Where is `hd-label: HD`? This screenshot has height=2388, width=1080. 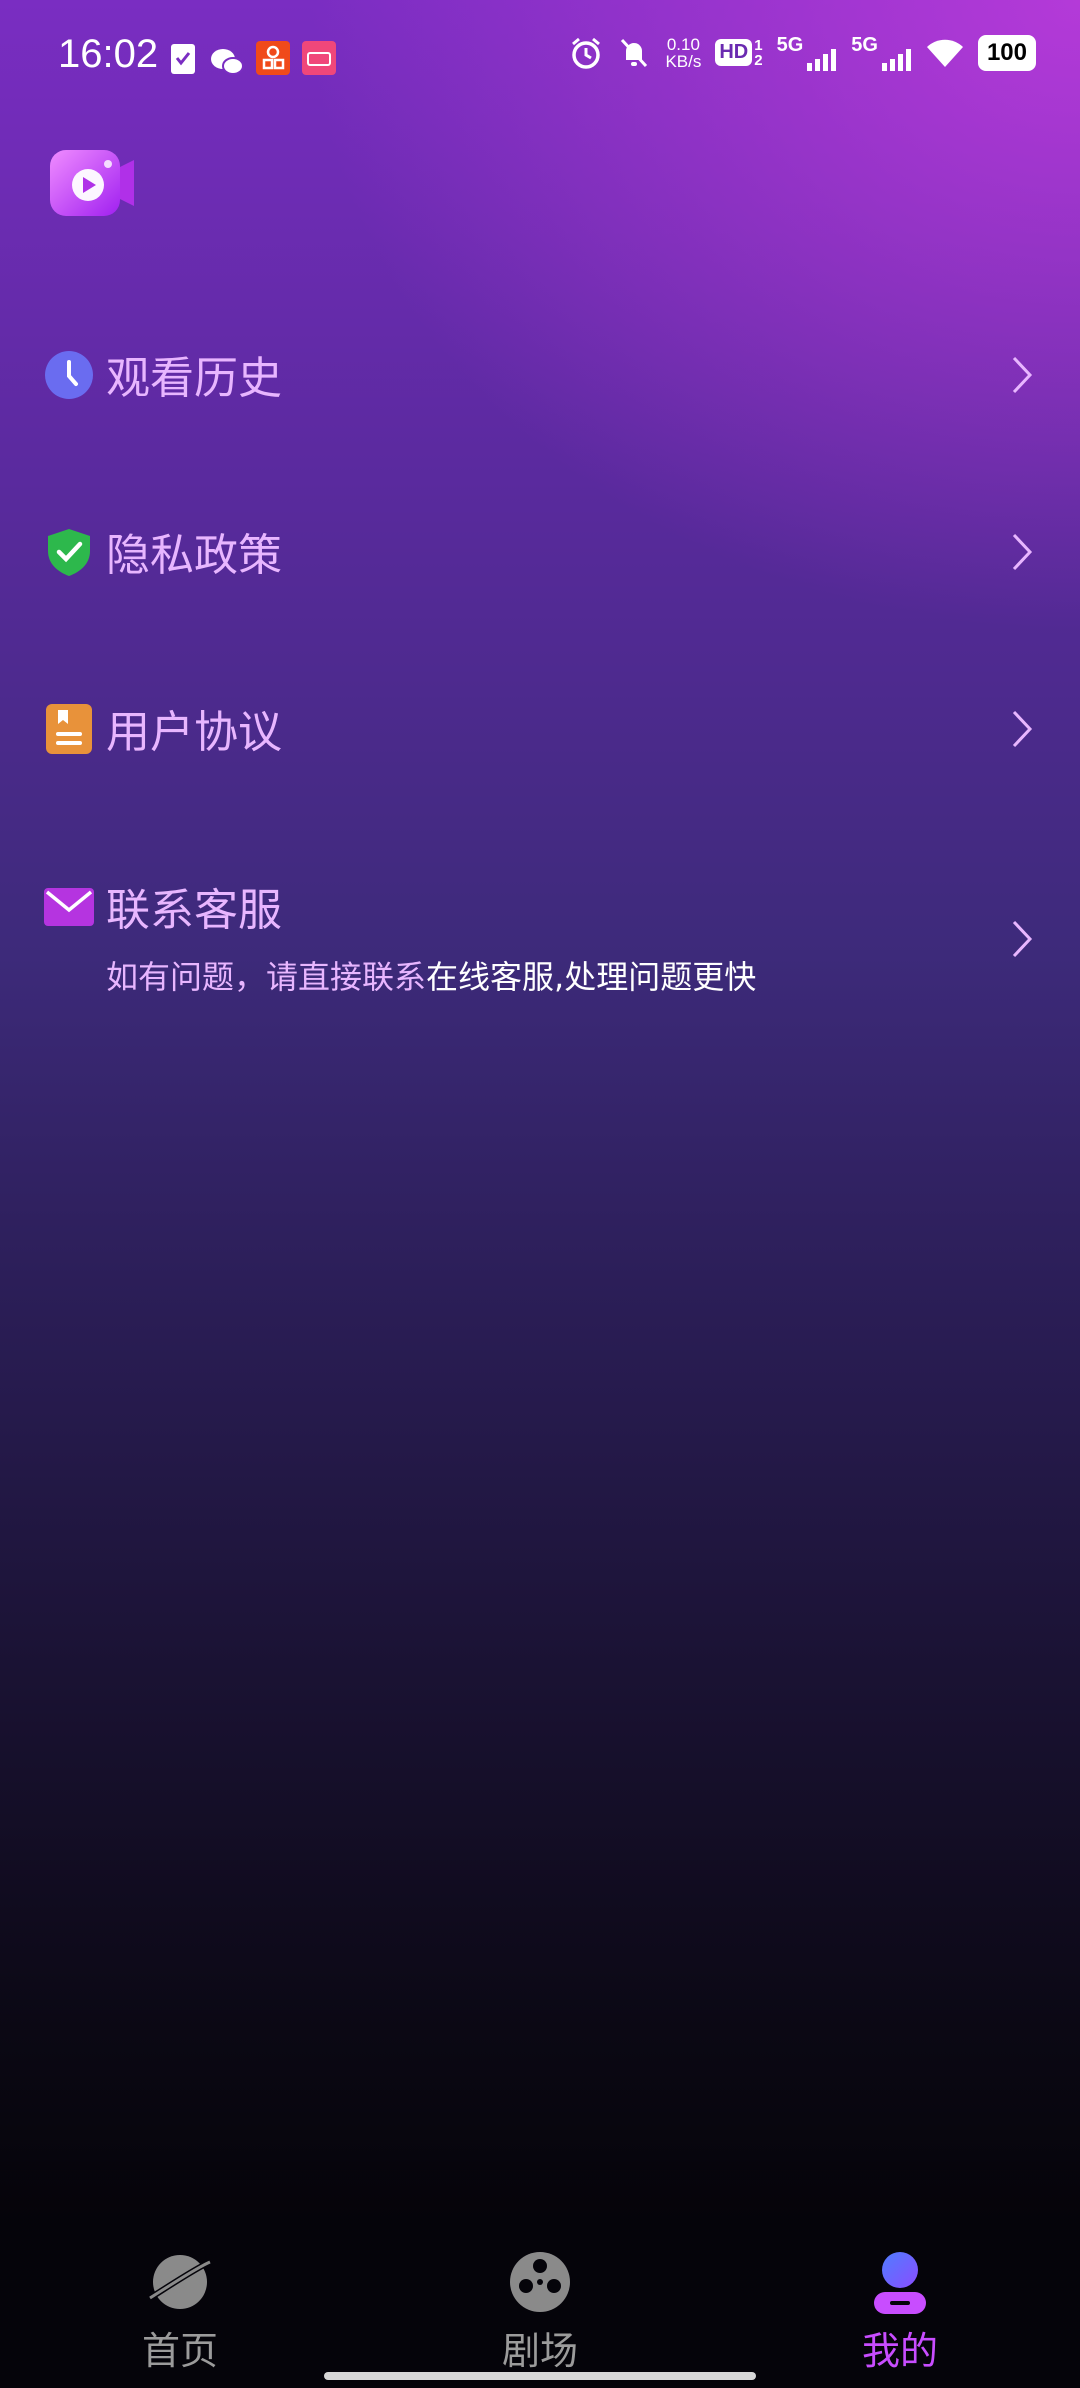 hd-label: HD is located at coordinates (734, 52).